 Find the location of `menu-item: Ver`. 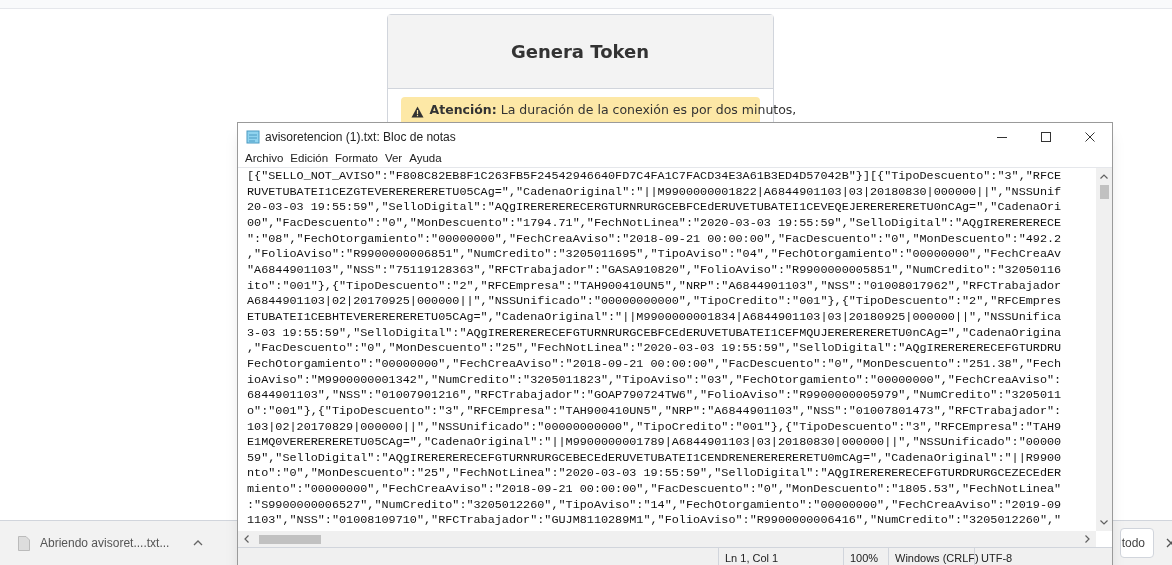

menu-item: Ver is located at coordinates (393, 159).